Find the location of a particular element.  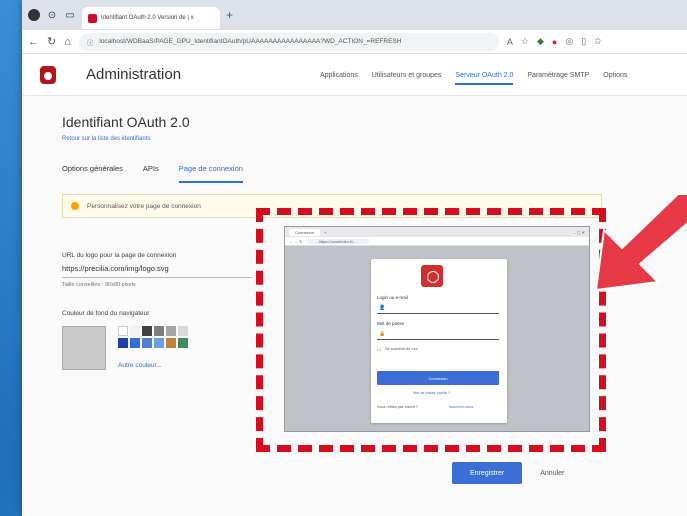

tab-title: Identifiant OAuth 2.0 Version de | x is located at coordinates (147, 18).